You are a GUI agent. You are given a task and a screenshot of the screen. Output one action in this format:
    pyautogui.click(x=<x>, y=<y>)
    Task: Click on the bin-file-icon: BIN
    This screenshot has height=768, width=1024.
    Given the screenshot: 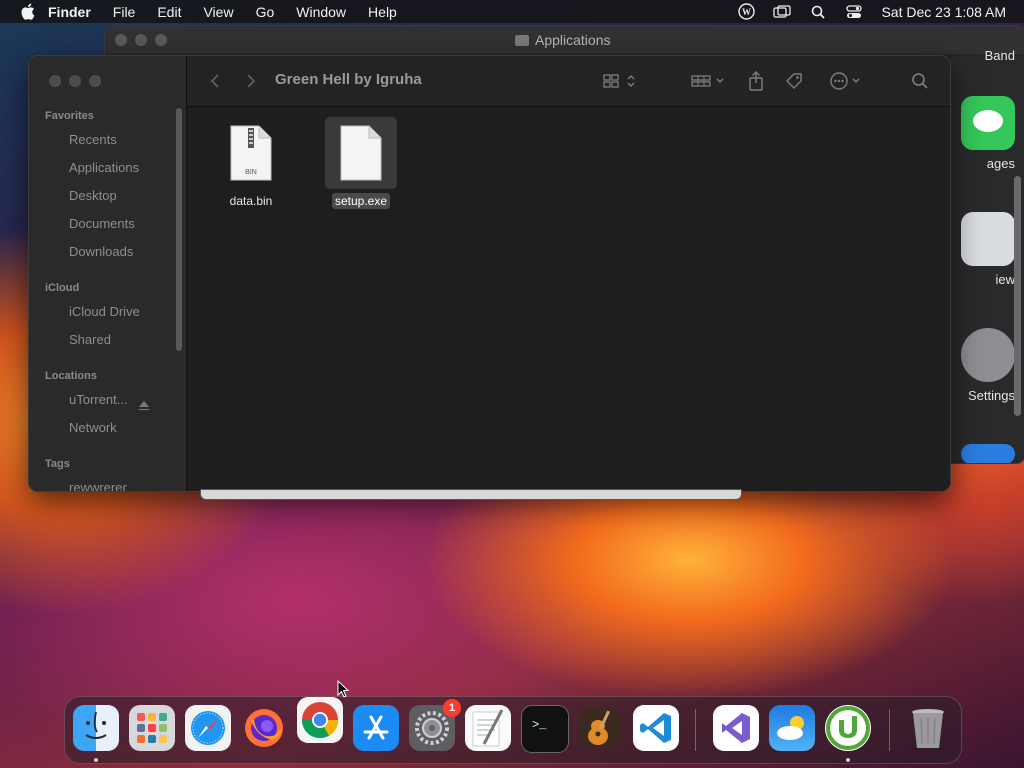 What is the action you would take?
    pyautogui.click(x=251, y=153)
    